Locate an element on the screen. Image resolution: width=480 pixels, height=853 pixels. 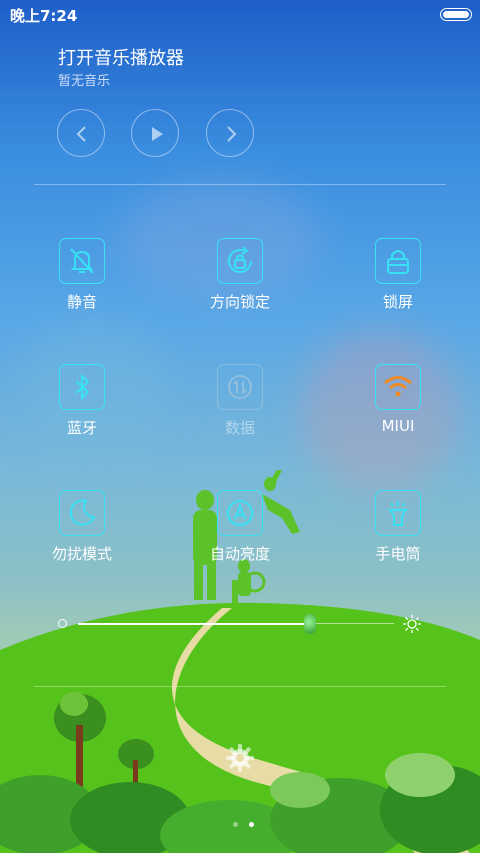
brightness-track-filled is located at coordinates (193, 624).